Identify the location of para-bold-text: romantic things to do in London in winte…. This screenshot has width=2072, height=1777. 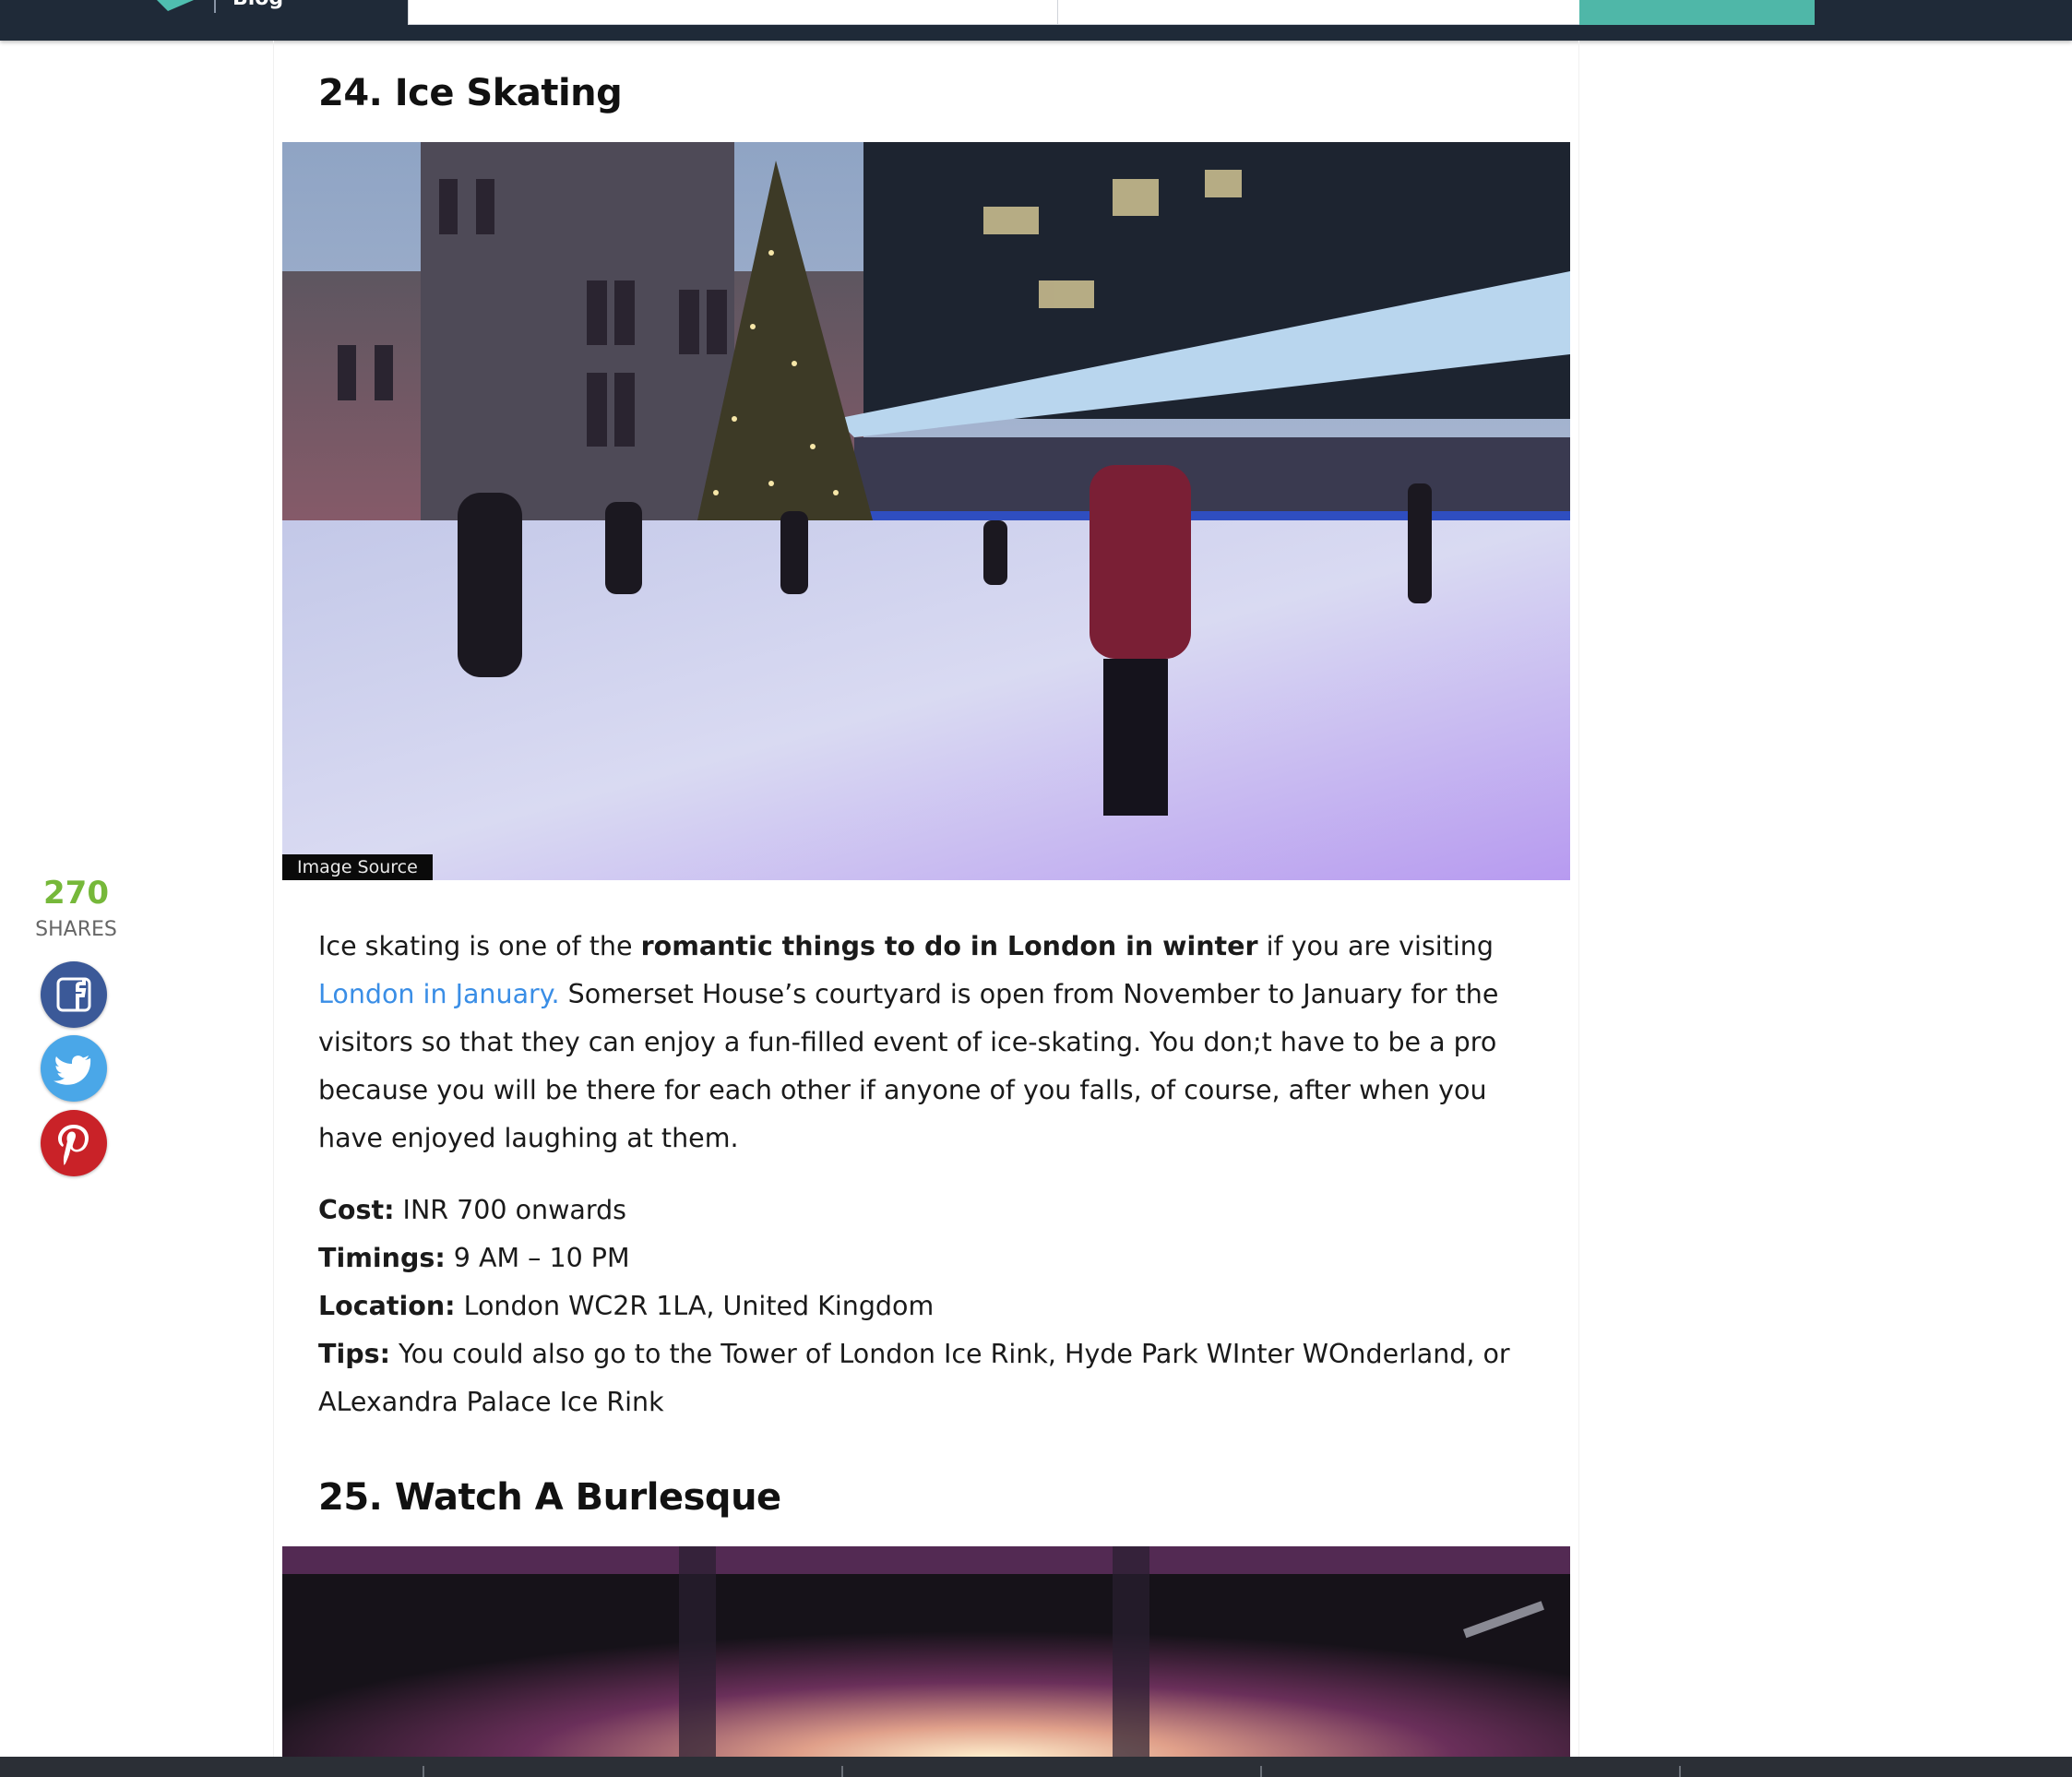
(949, 946).